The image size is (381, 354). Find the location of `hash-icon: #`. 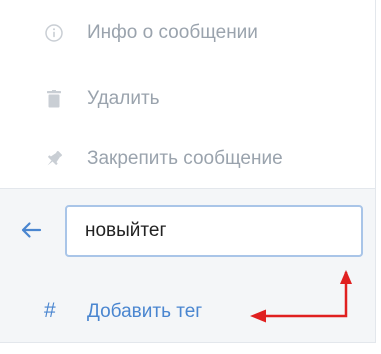

hash-icon: # is located at coordinates (50, 310).